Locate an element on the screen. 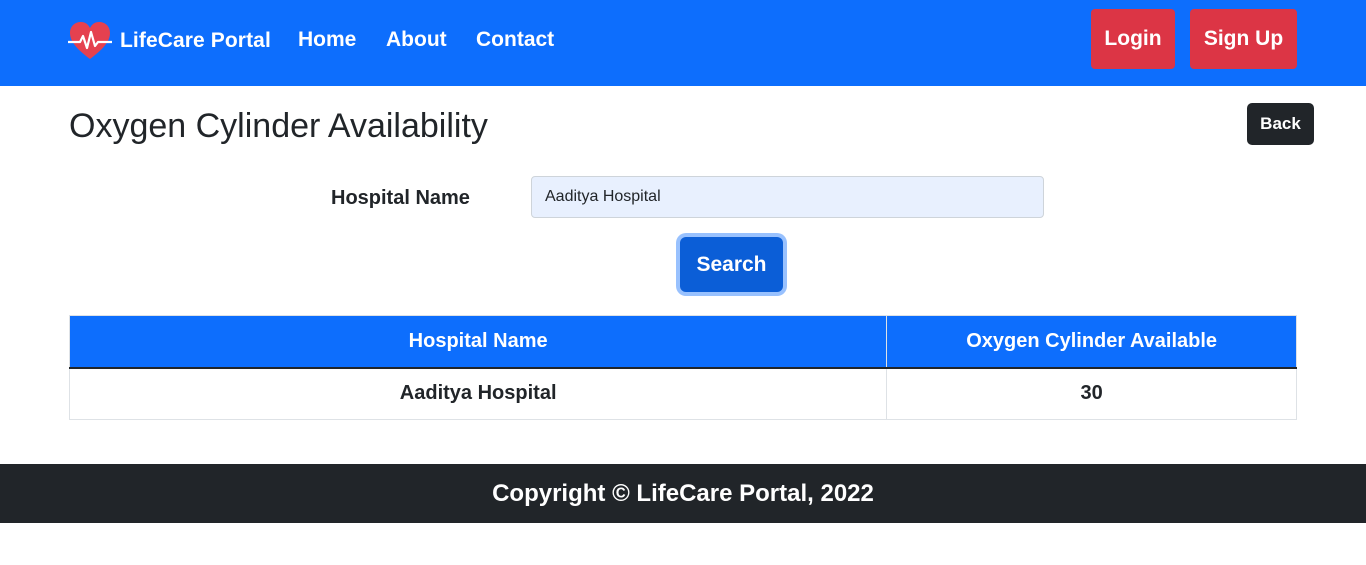 This screenshot has height=565, width=1366. nav-home-link: Home is located at coordinates (327, 40).